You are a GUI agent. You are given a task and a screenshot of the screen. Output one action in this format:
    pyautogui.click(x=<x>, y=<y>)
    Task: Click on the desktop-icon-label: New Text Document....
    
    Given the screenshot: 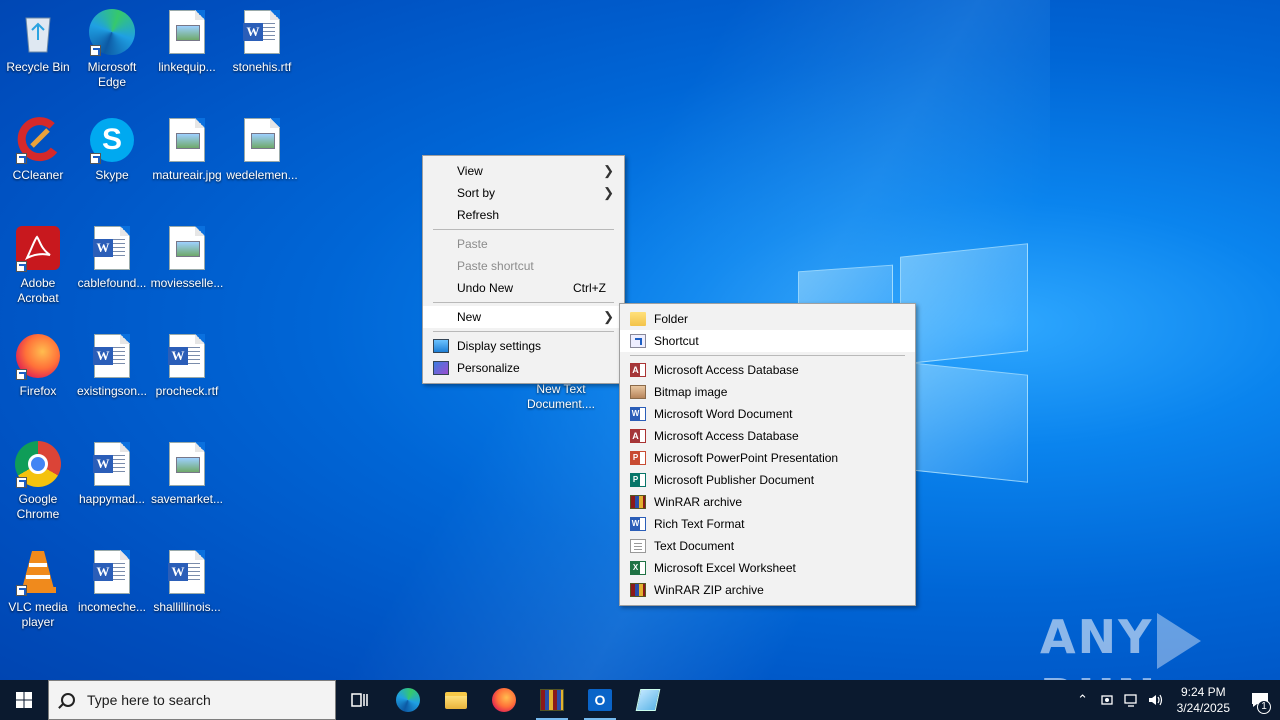 What is the action you would take?
    pyautogui.click(x=561, y=396)
    